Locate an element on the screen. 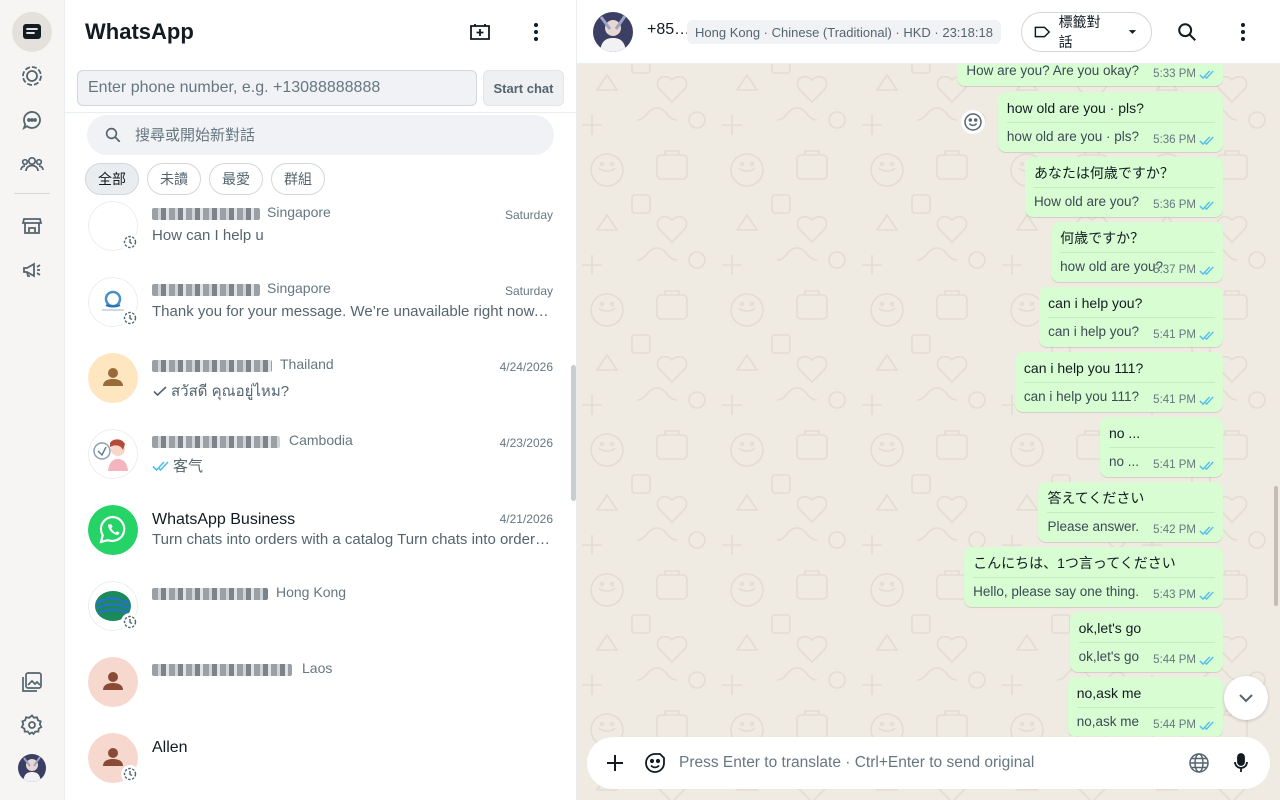  filter-chip-favorites: 最愛 is located at coordinates (236, 179).